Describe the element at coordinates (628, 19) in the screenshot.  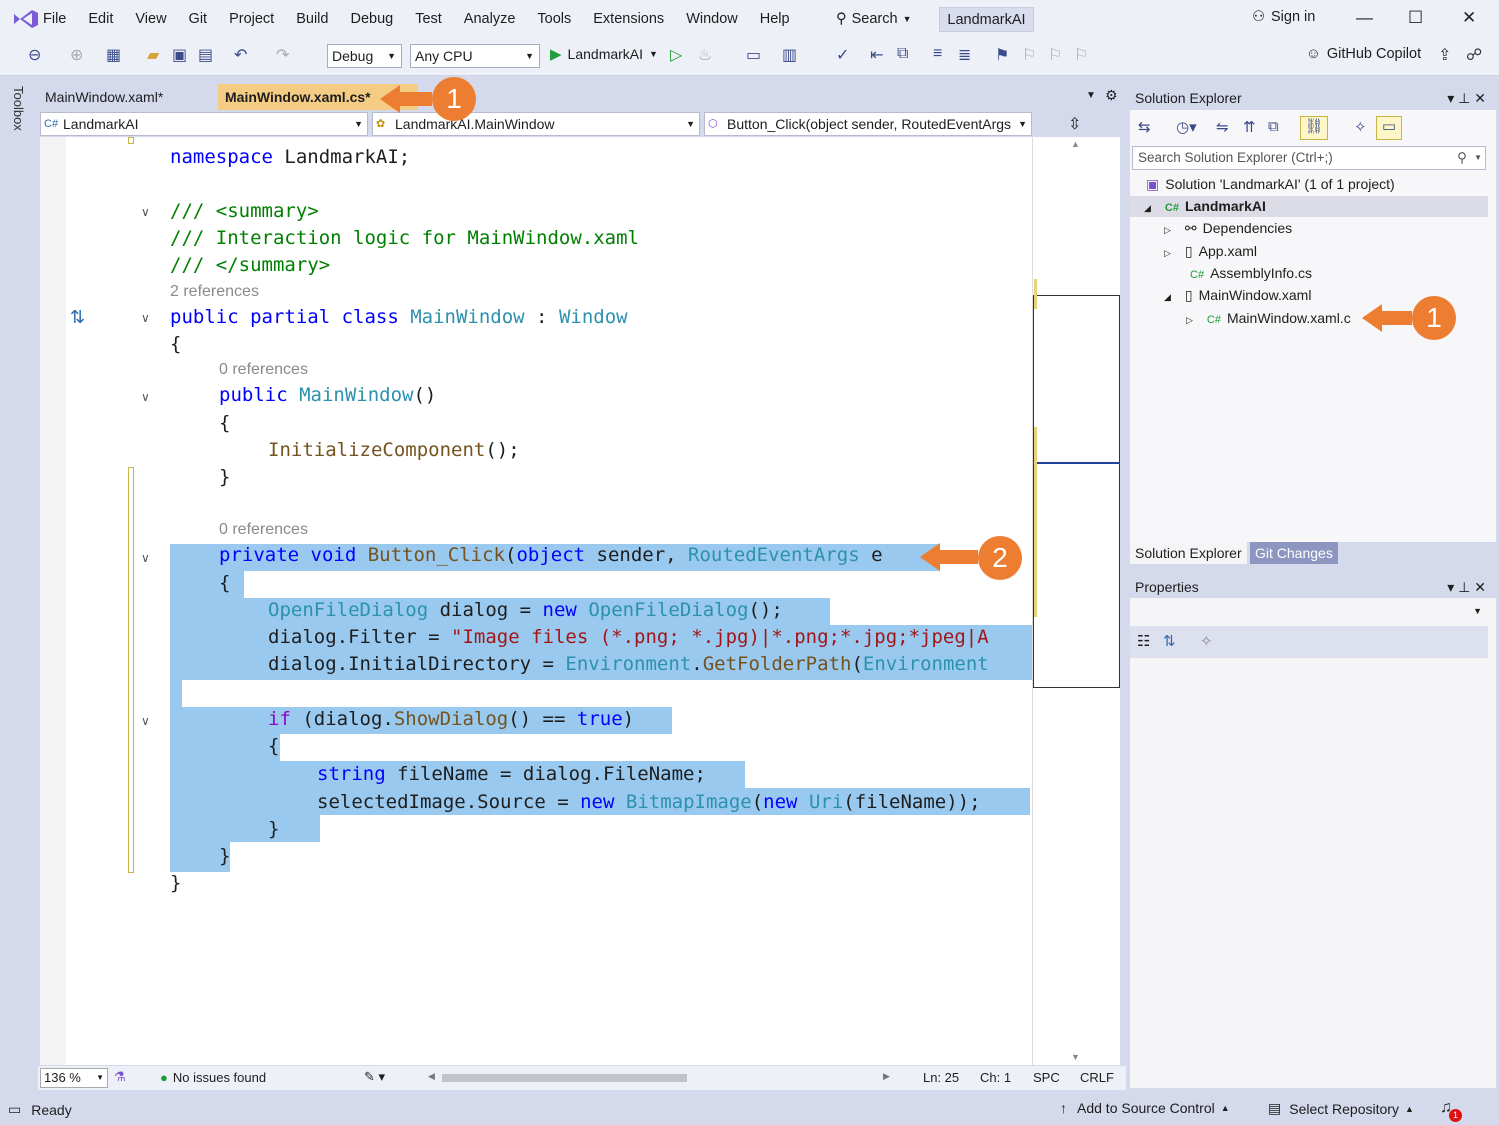
I see `menu-extensions: Extensions` at that location.